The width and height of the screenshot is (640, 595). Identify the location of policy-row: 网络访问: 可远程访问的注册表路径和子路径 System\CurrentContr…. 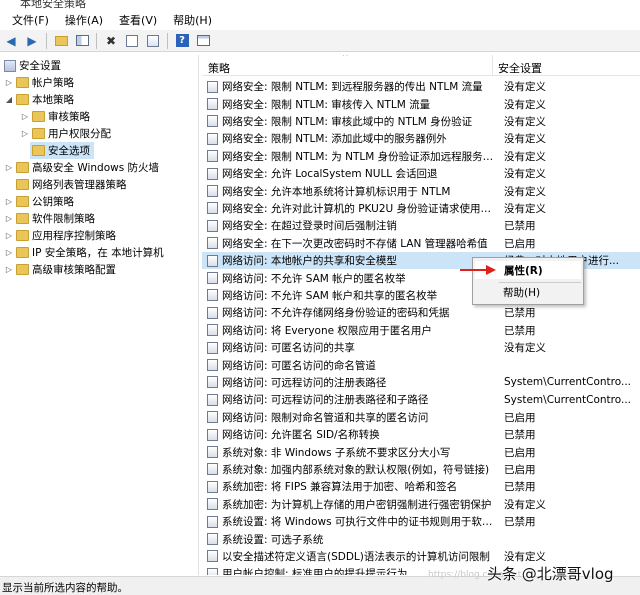
(421, 399).